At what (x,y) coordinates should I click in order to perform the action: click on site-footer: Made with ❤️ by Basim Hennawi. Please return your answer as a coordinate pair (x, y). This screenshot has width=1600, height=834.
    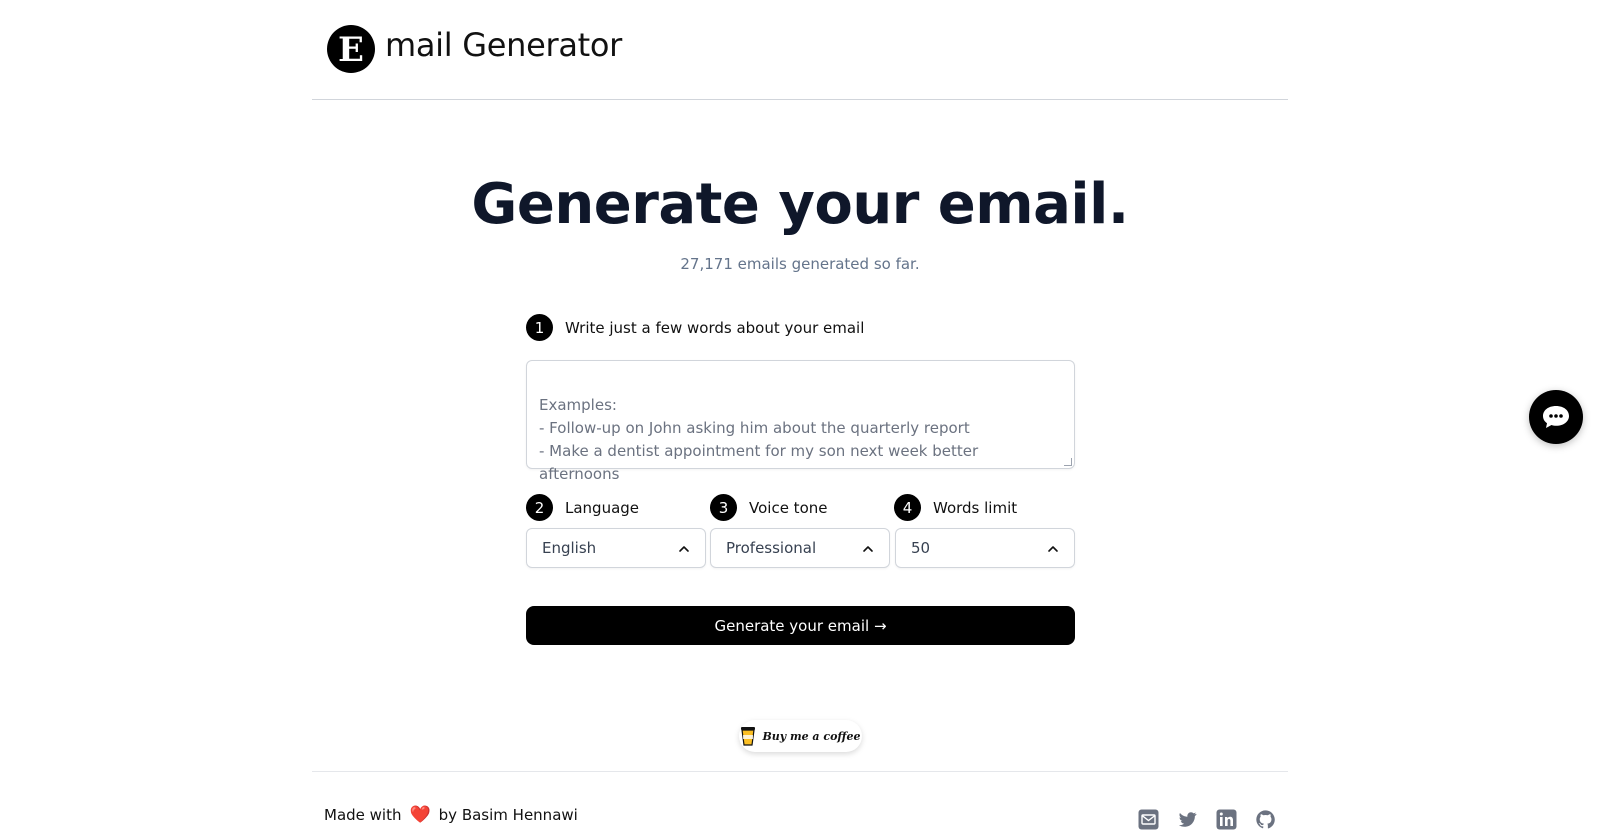
    Looking at the image, I should click on (800, 802).